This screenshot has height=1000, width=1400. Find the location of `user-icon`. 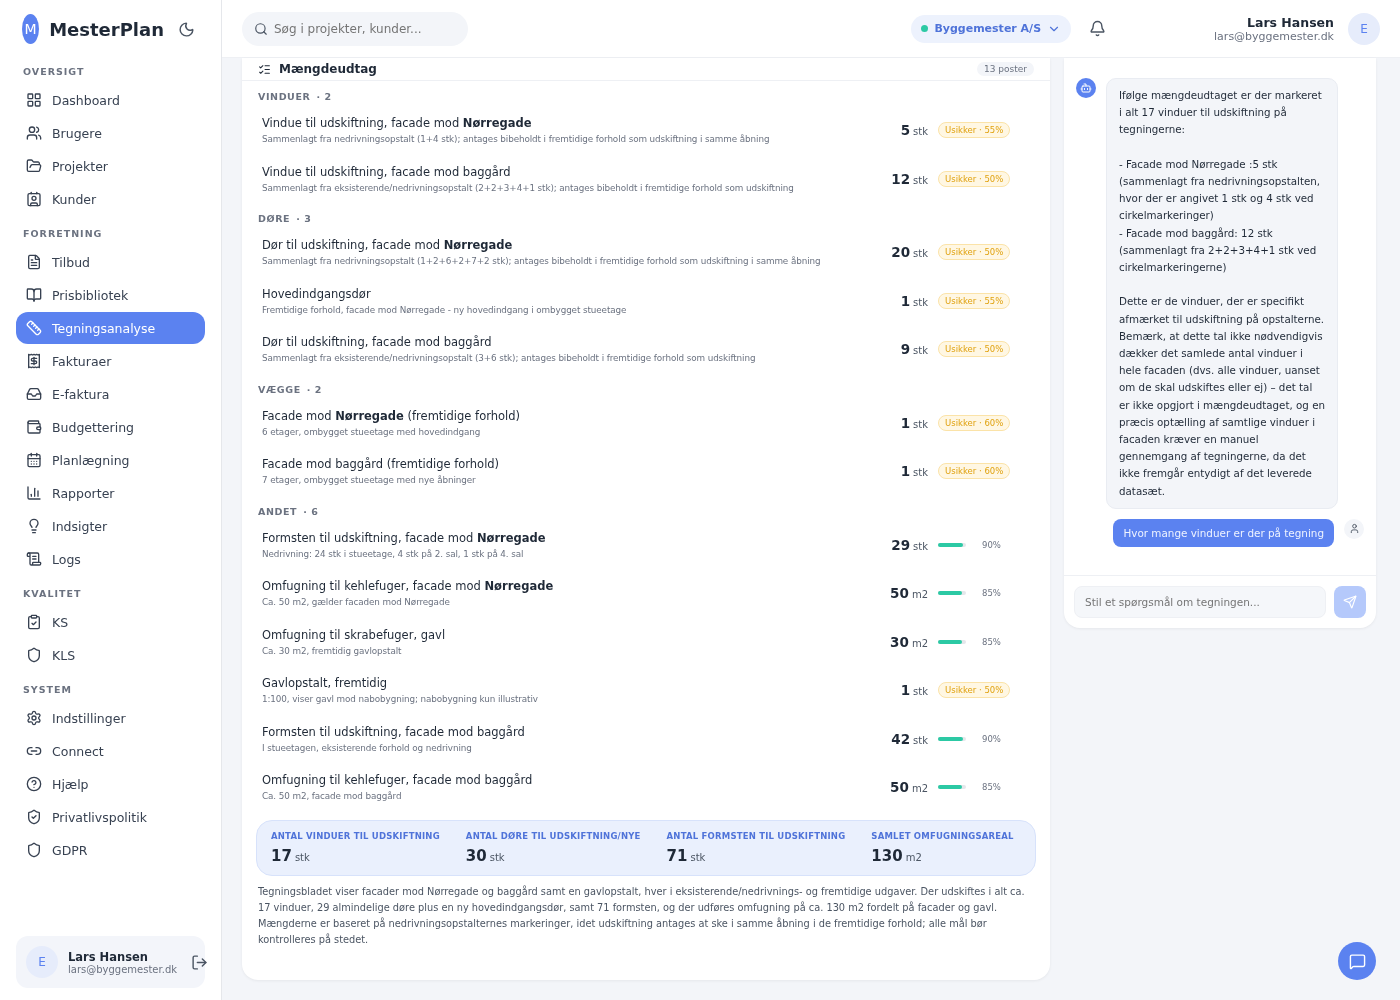

user-icon is located at coordinates (1354, 528).